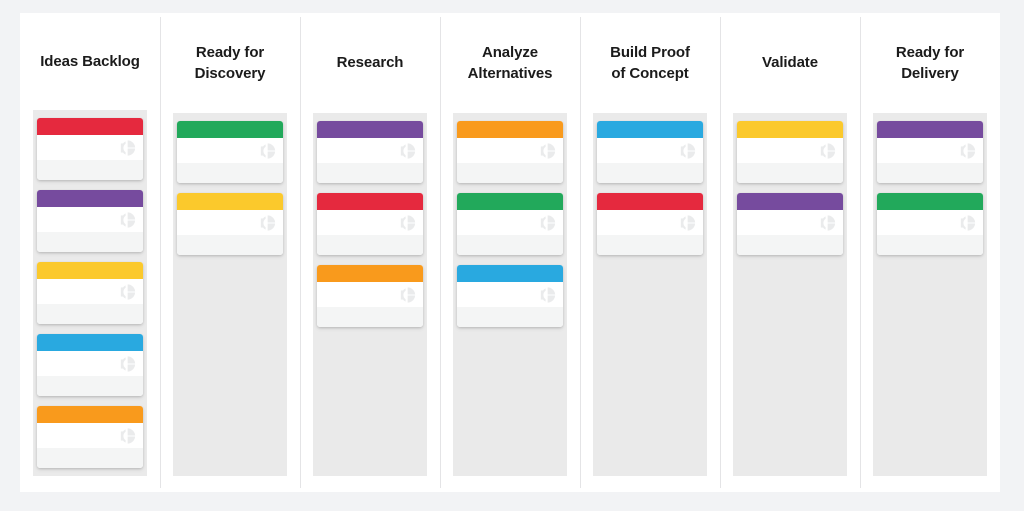 This screenshot has width=1024, height=511. What do you see at coordinates (510, 63) in the screenshot?
I see `column-header: Analyze Alternatives` at bounding box center [510, 63].